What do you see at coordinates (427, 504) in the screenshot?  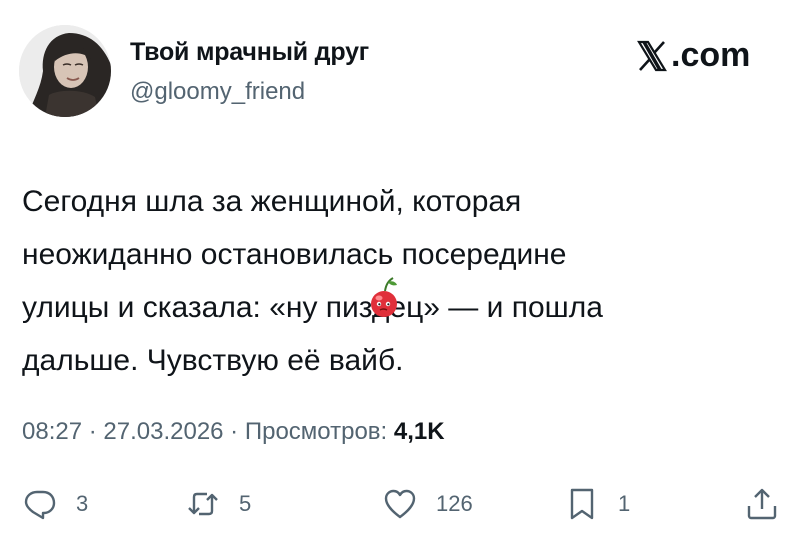 I see `like-button: 126` at bounding box center [427, 504].